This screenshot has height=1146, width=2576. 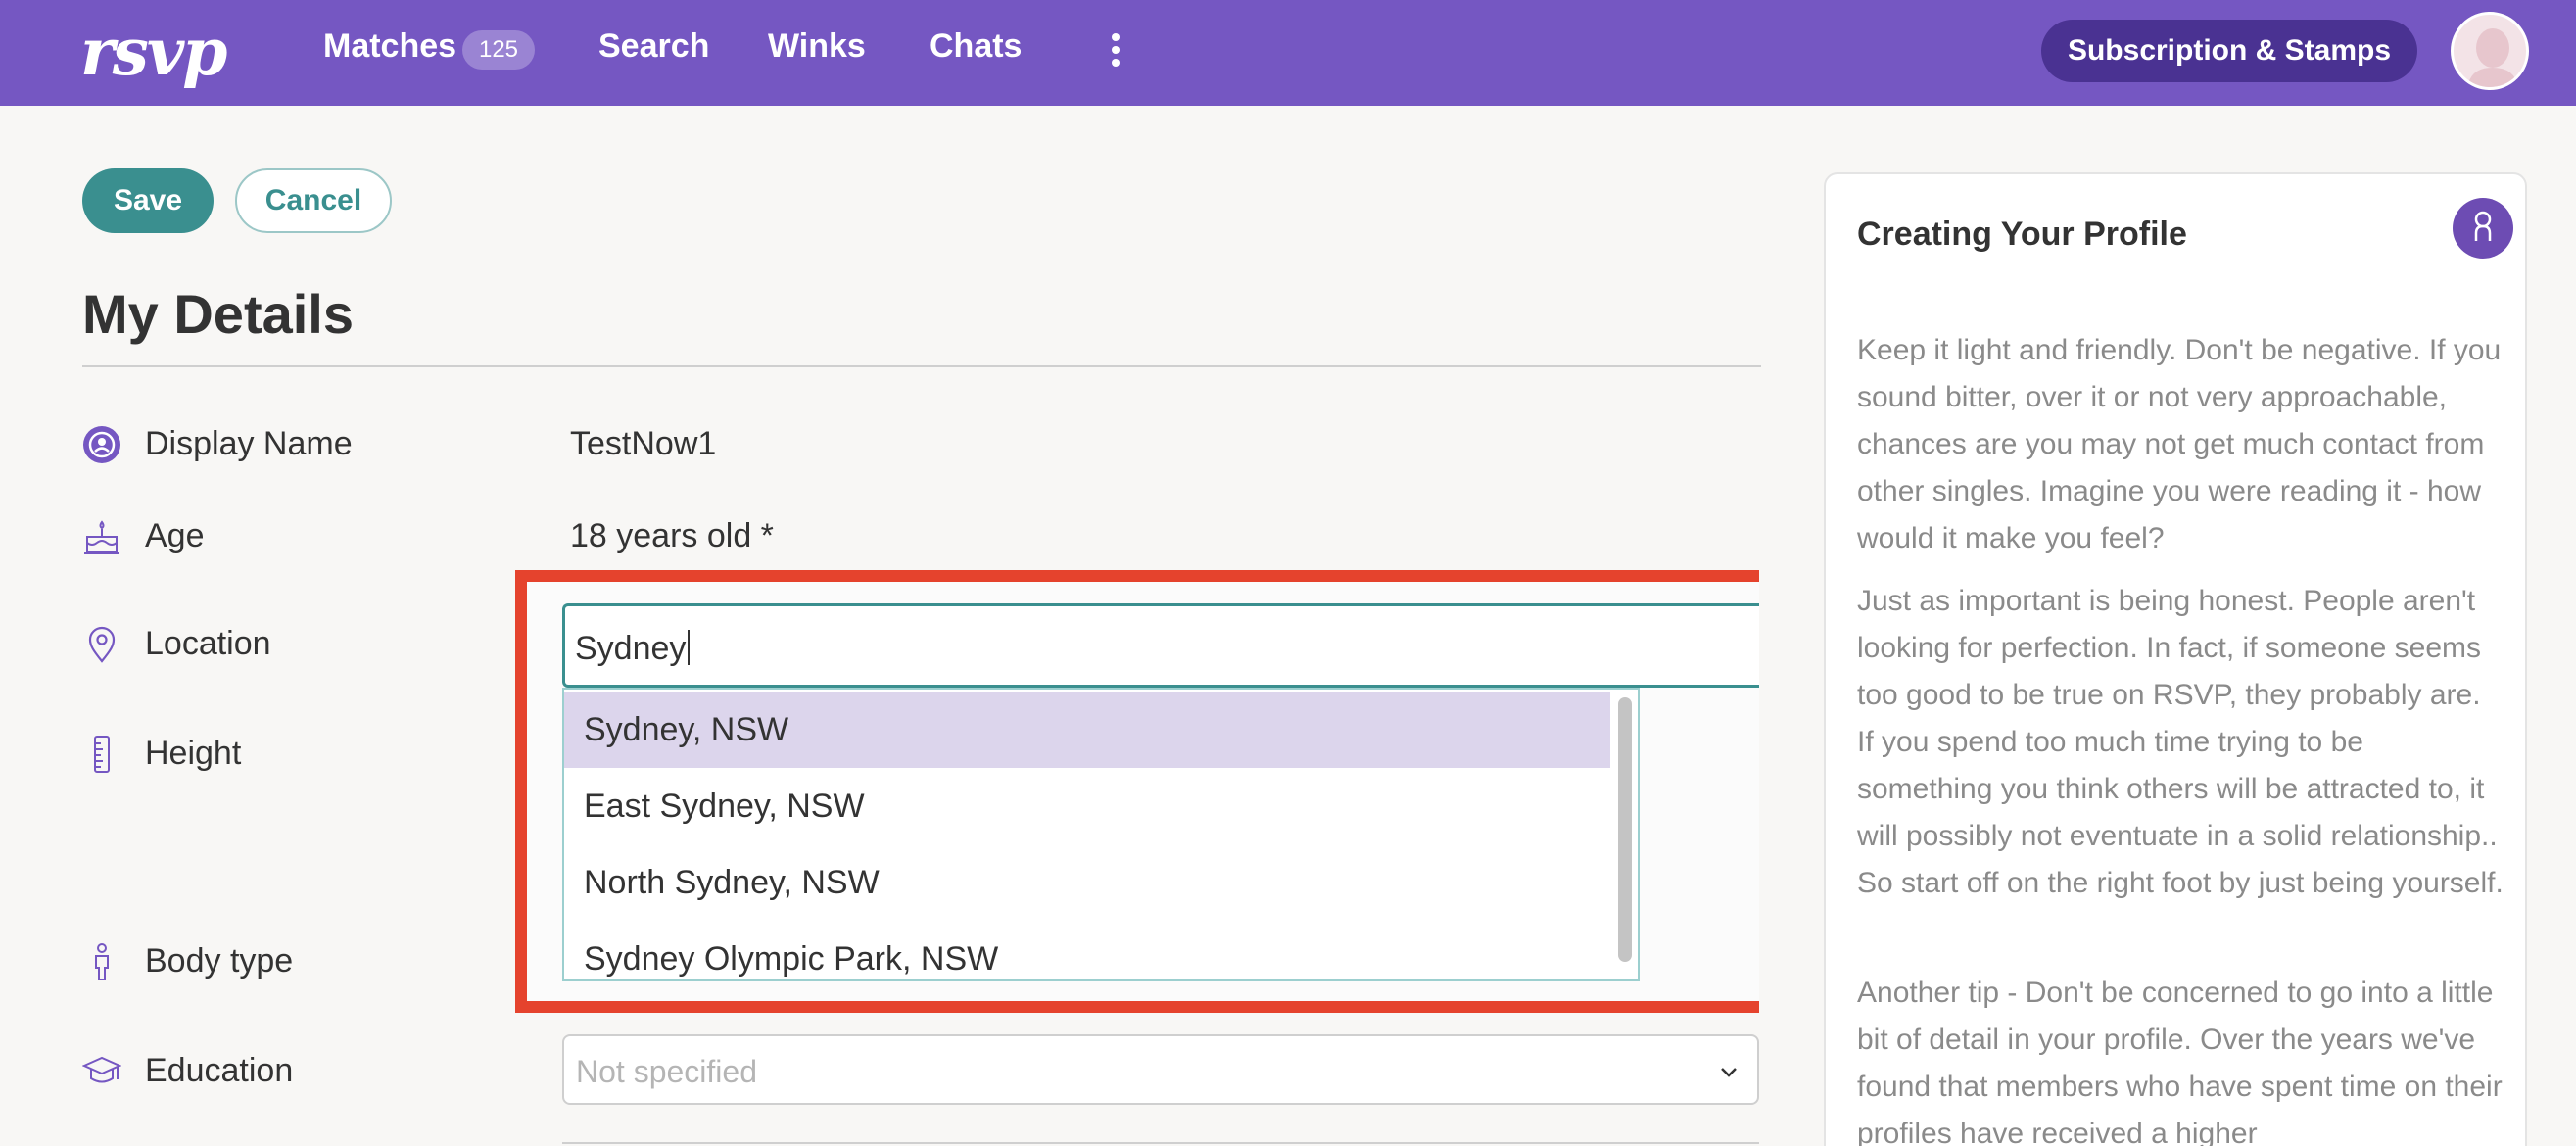 What do you see at coordinates (154, 52) in the screenshot?
I see `rsvp-logo: rsvp` at bounding box center [154, 52].